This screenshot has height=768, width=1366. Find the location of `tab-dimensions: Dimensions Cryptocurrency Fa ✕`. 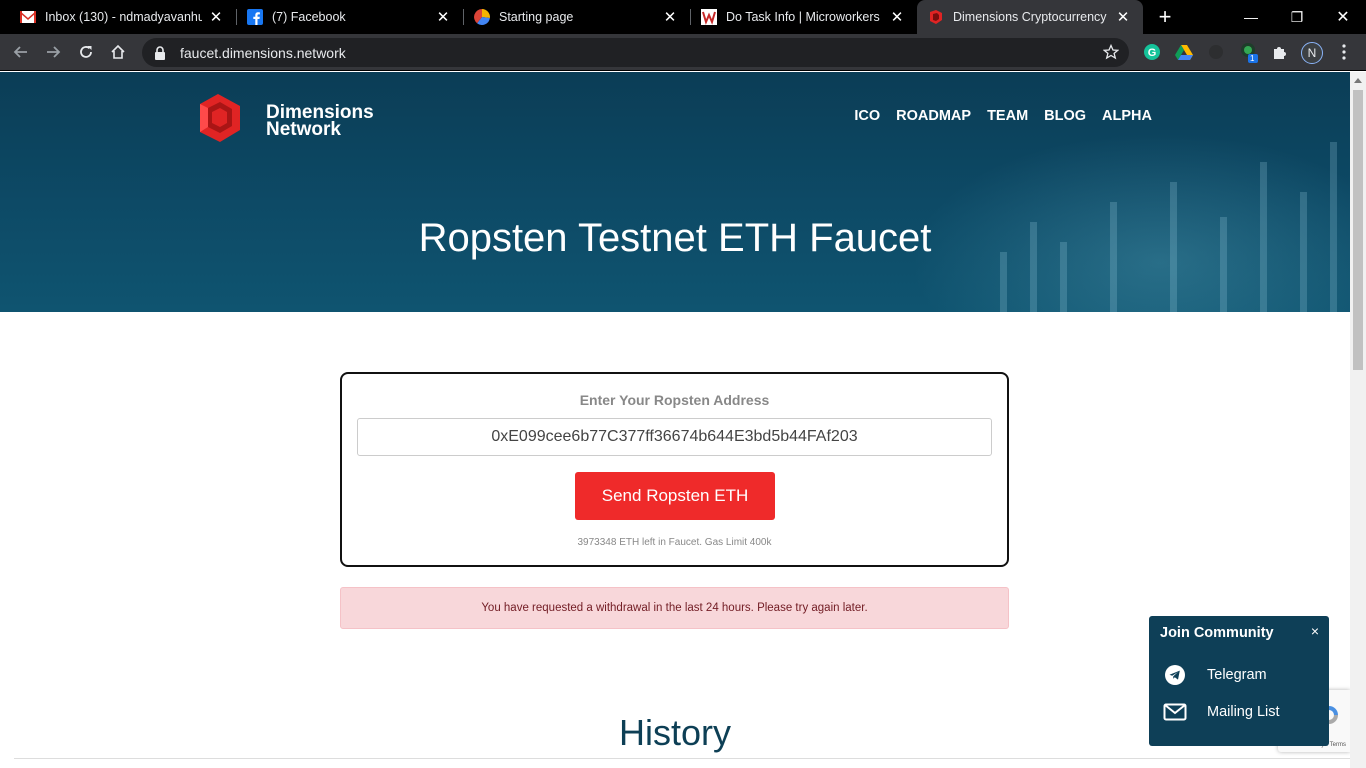

tab-dimensions: Dimensions Cryptocurrency Fa ✕ is located at coordinates (1030, 17).